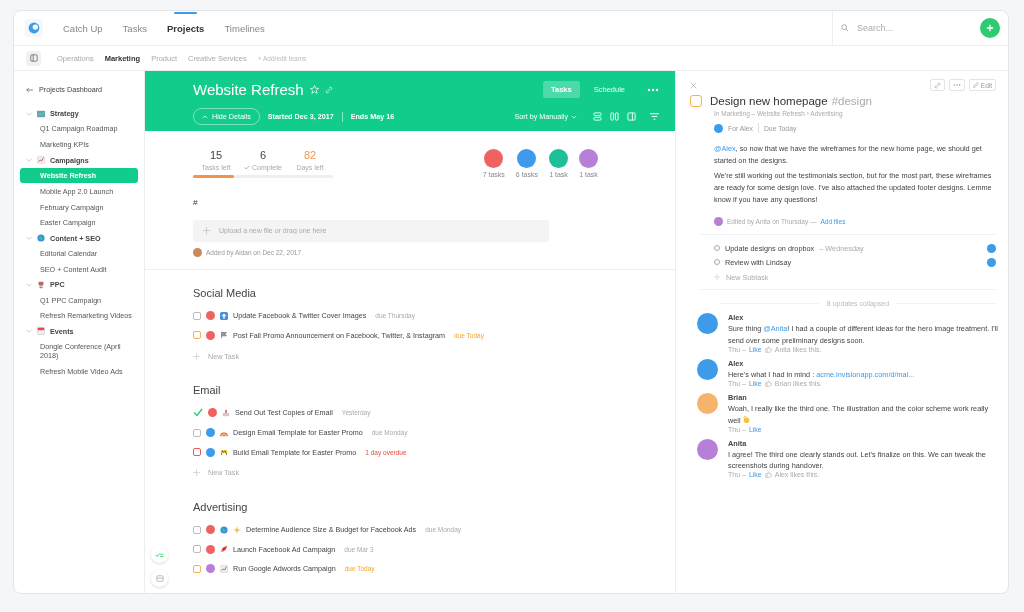 Image resolution: width=1024 pixels, height=612 pixels. What do you see at coordinates (205, 116) in the screenshot?
I see `caret-icon` at bounding box center [205, 116].